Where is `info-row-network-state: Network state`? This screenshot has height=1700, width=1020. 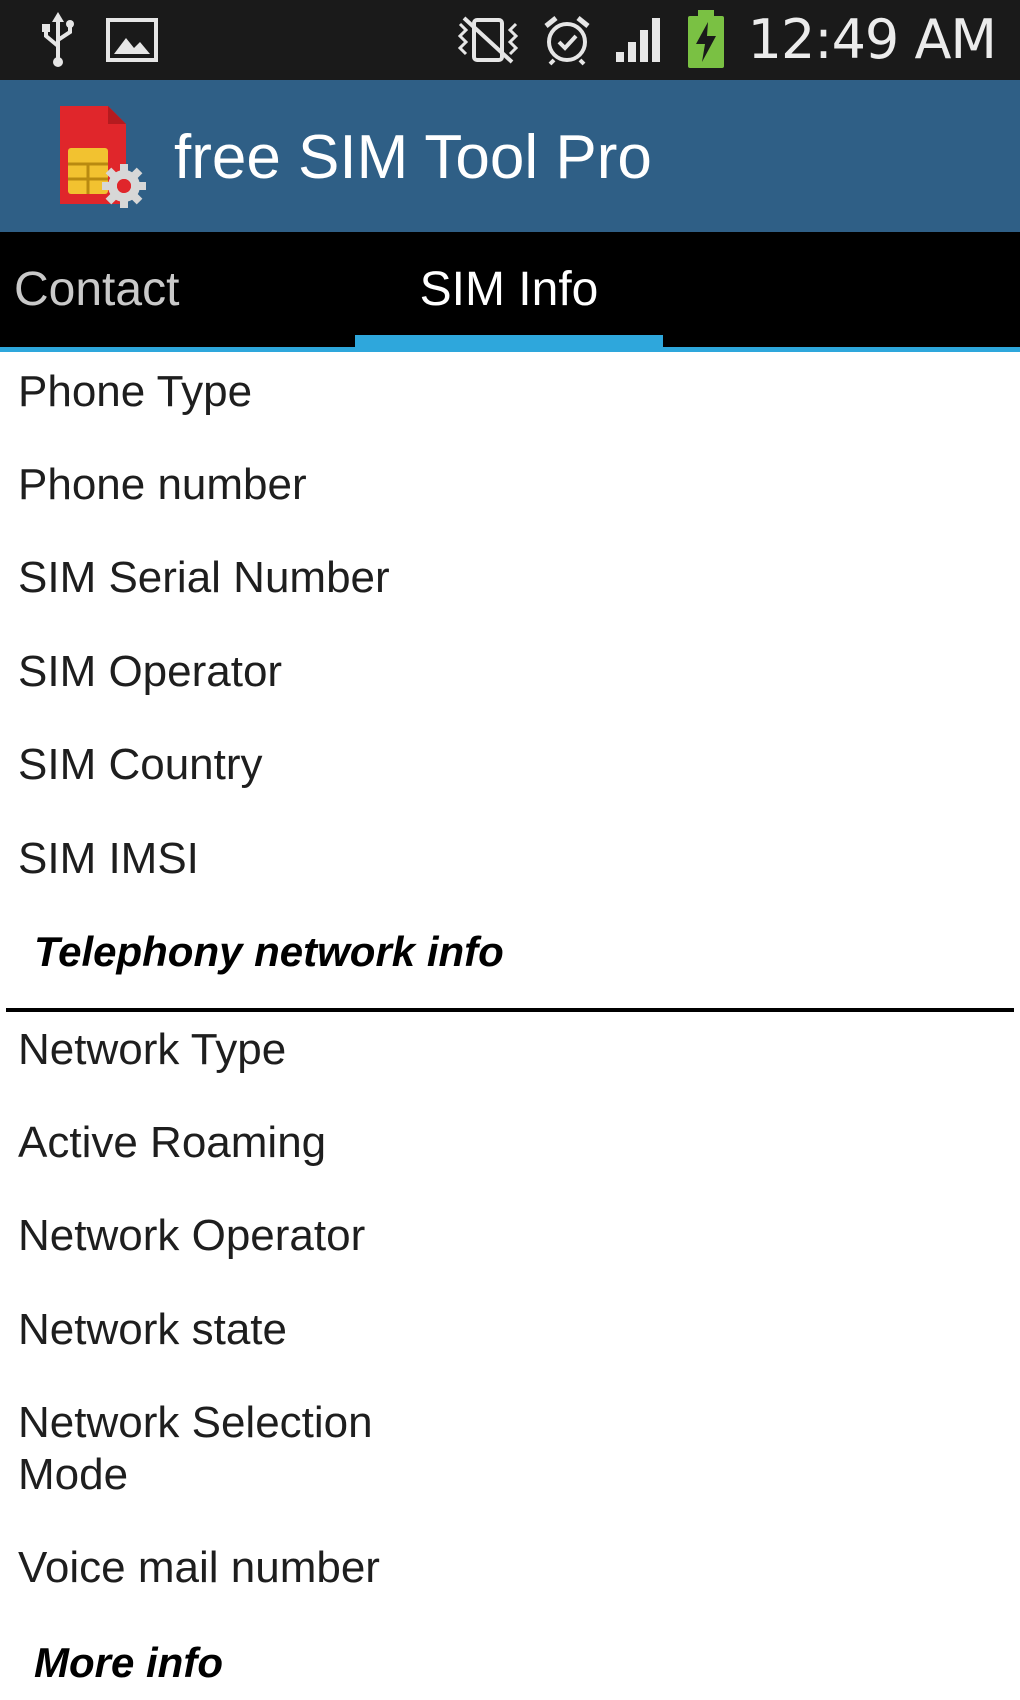 info-row-network-state: Network state is located at coordinates (152, 1329).